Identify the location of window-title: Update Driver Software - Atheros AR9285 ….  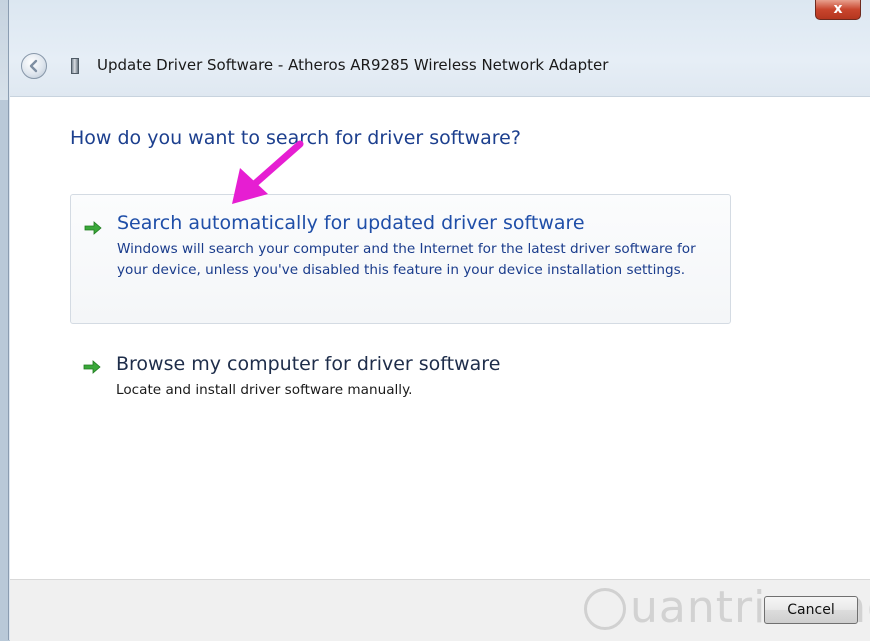
(353, 65).